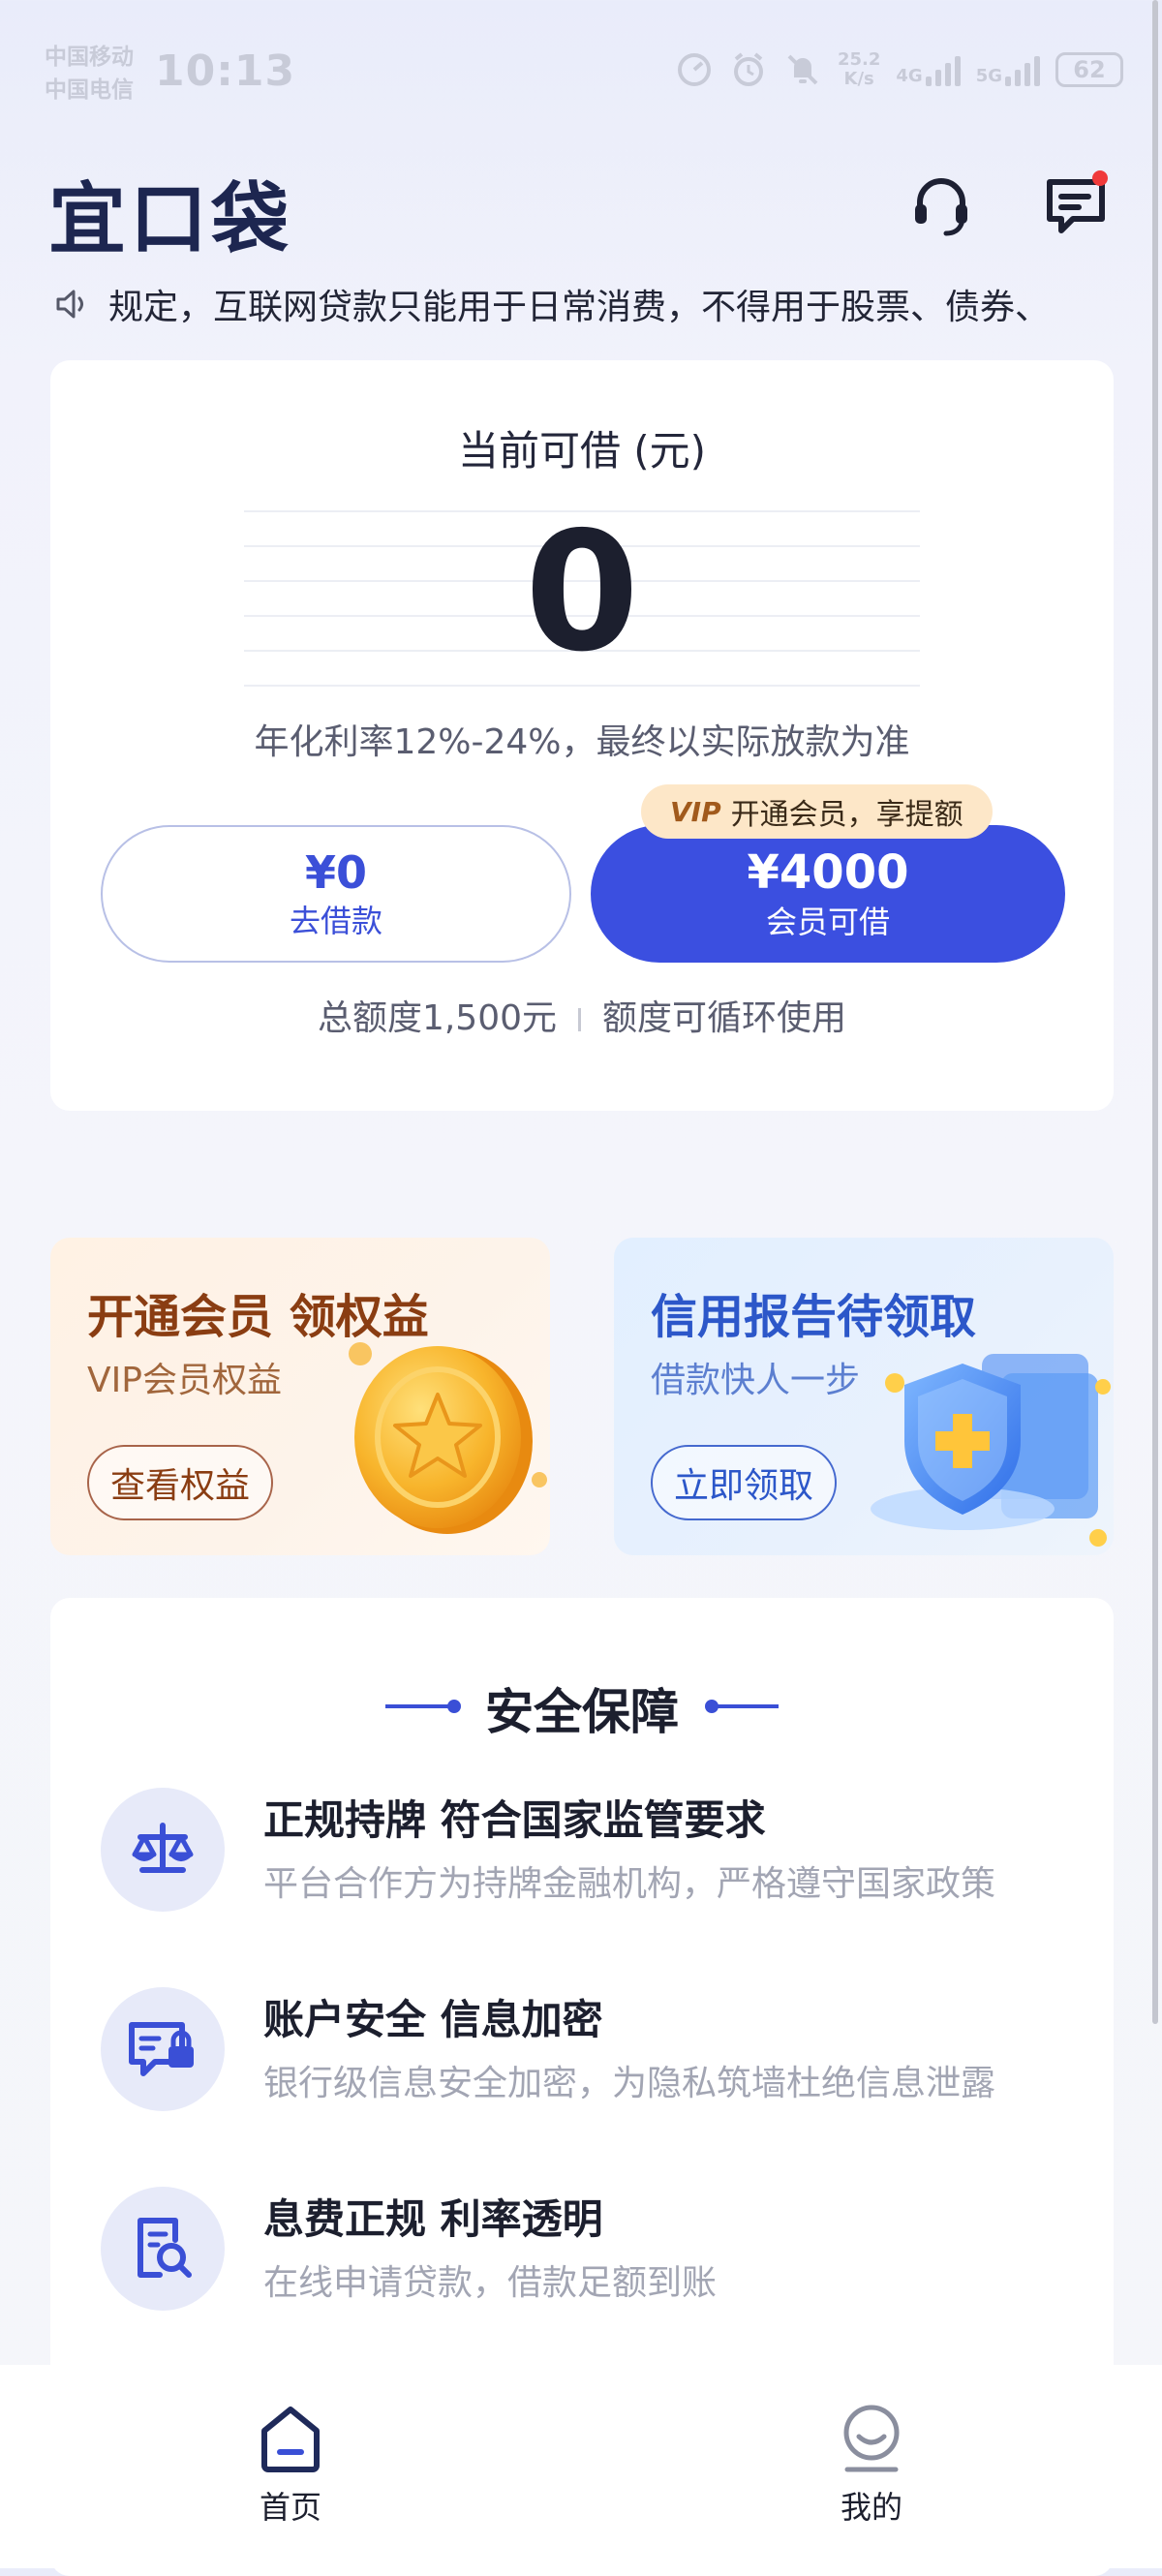 The width and height of the screenshot is (1162, 2576). Describe the element at coordinates (438, 1018) in the screenshot. I see `quota-total: 总额度1,500元` at that location.